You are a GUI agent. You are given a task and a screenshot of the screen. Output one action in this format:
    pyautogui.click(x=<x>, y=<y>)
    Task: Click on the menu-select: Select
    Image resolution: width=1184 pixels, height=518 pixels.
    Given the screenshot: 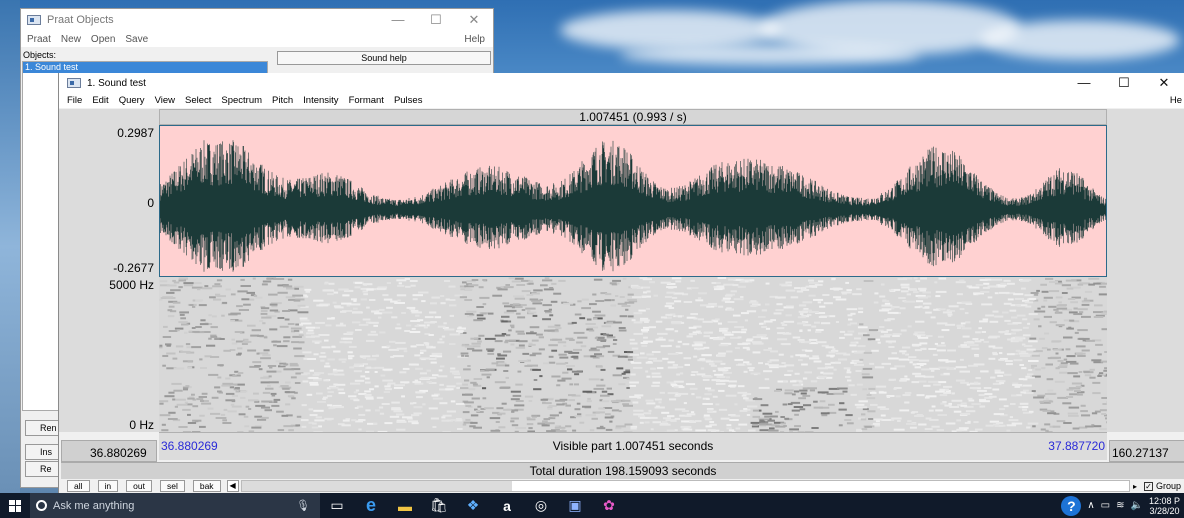 What is the action you would take?
    pyautogui.click(x=198, y=100)
    